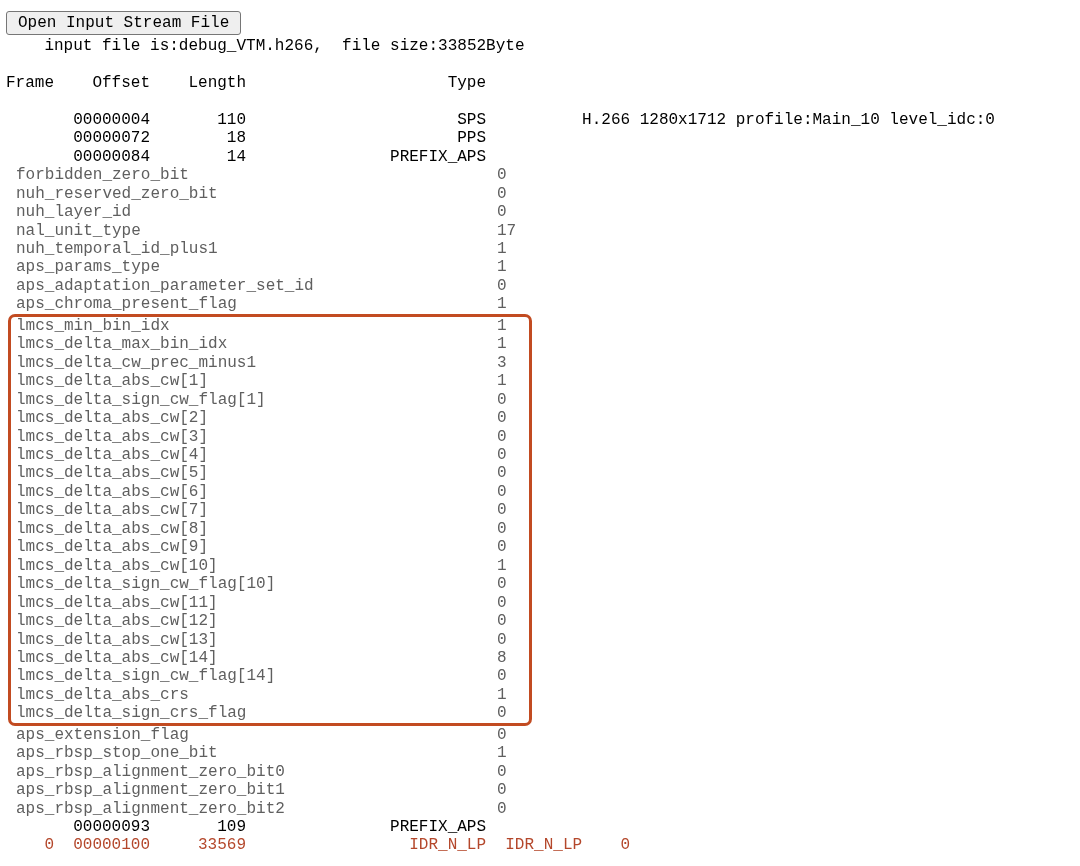 This screenshot has width=1080, height=866. What do you see at coordinates (112, 528) in the screenshot?
I see `field-name: lmcs_delta_abs_cw[8]` at bounding box center [112, 528].